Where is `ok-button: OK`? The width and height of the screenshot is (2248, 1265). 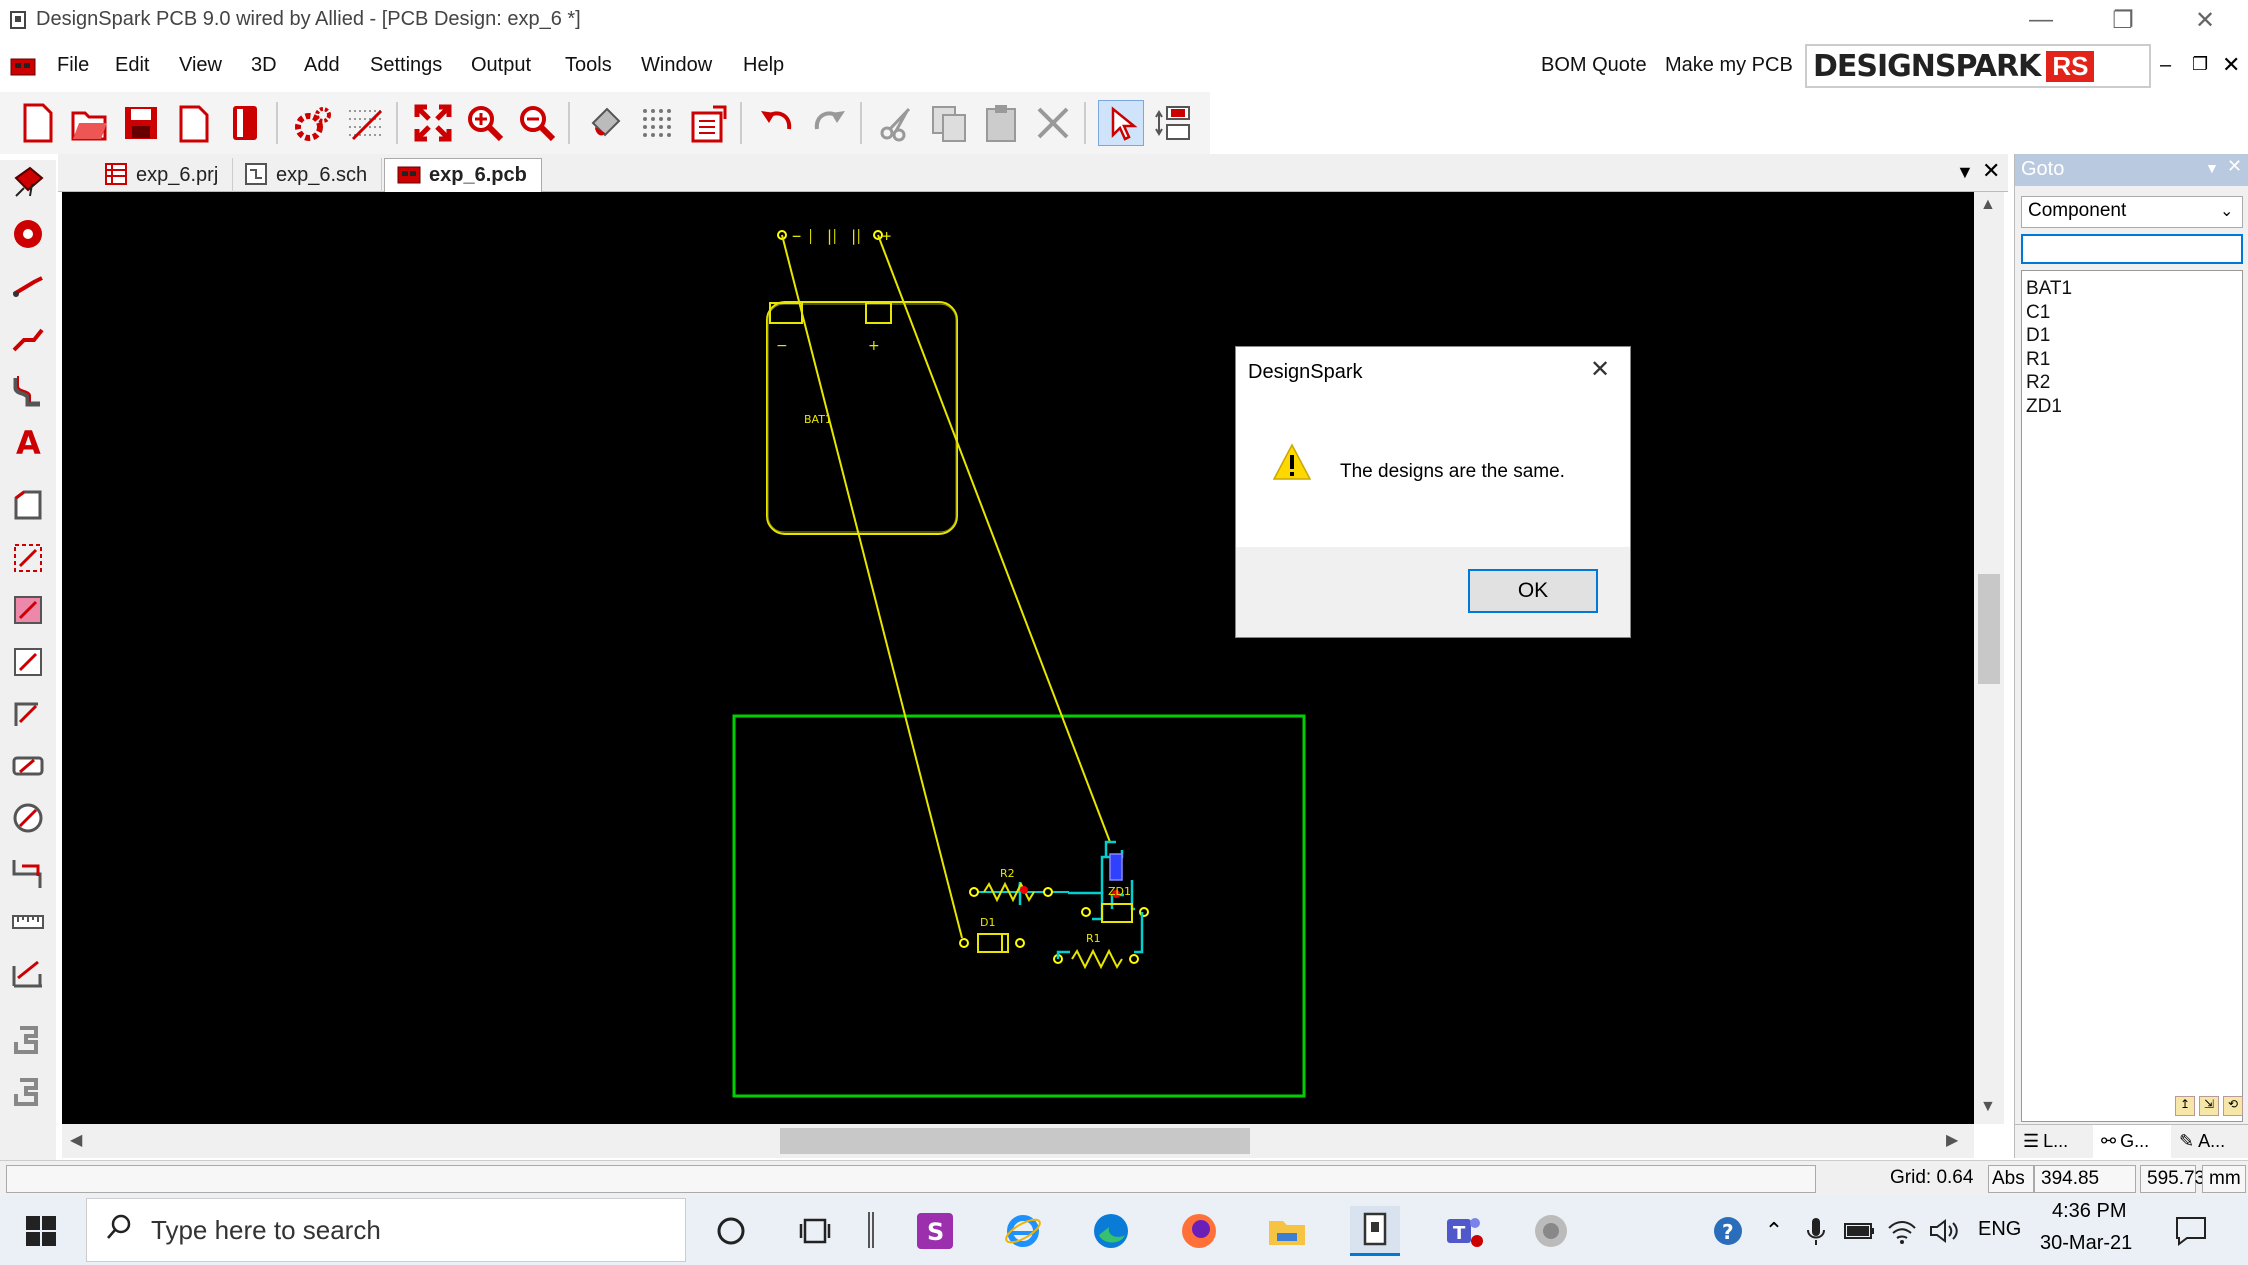
ok-button: OK is located at coordinates (1533, 591).